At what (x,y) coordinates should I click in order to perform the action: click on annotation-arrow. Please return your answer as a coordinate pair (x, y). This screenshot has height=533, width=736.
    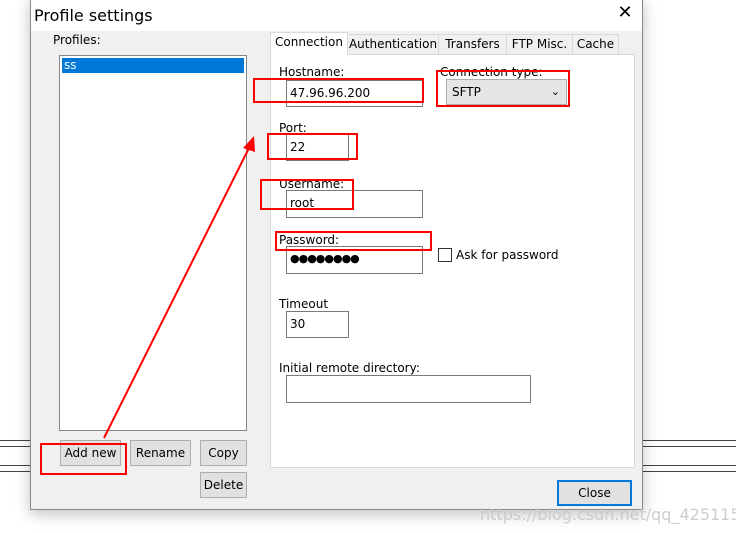
    Looking at the image, I should click on (179, 287).